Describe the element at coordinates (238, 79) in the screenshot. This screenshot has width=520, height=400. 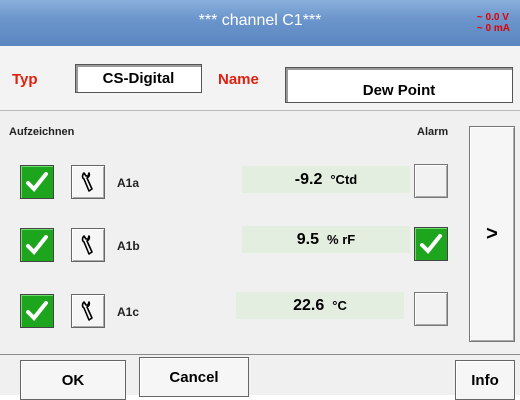
I see `name-label: Name` at that location.